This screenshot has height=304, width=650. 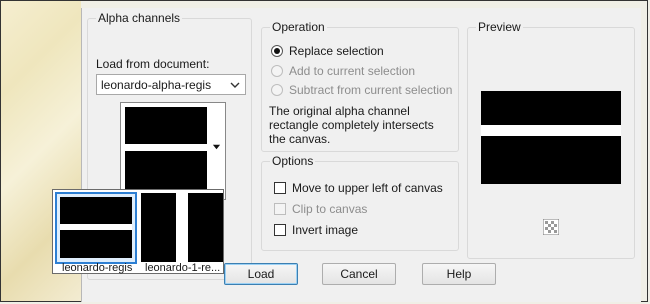 What do you see at coordinates (97, 268) in the screenshot?
I see `channel-option-regis-label: leonardo-regis` at bounding box center [97, 268].